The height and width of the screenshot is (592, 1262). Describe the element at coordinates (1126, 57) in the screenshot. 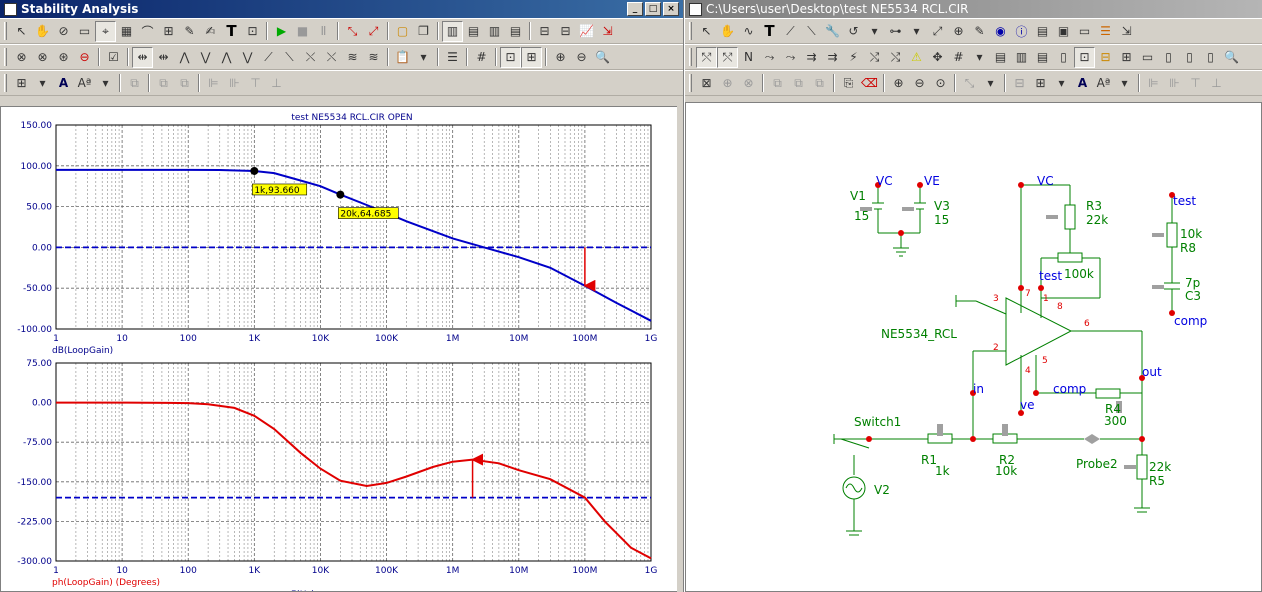

I see `doc6-icon: ⊞` at that location.